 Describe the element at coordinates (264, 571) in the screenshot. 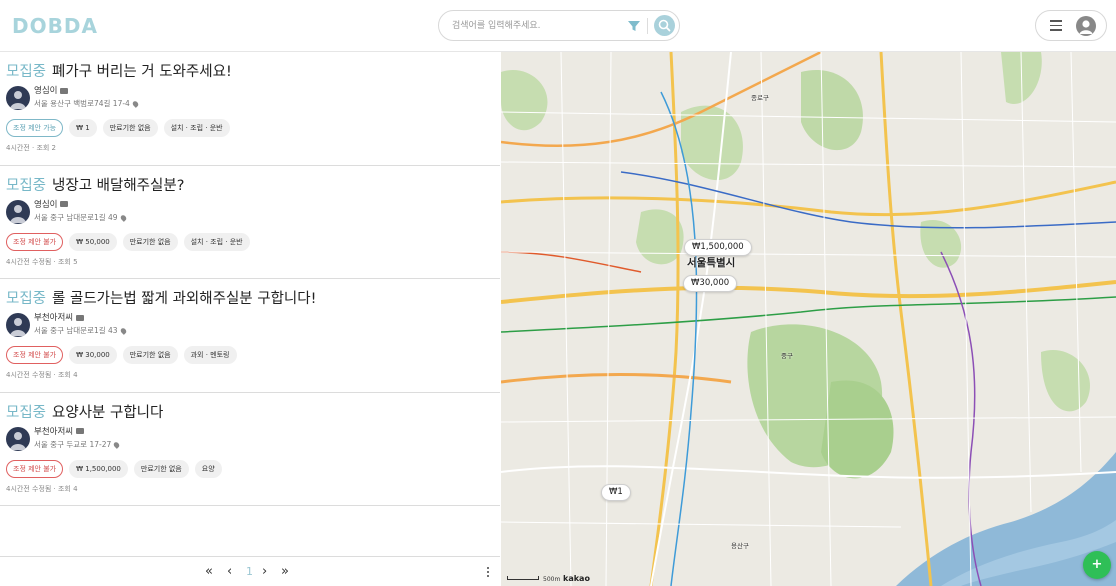

I see `next-page-button: ›` at that location.